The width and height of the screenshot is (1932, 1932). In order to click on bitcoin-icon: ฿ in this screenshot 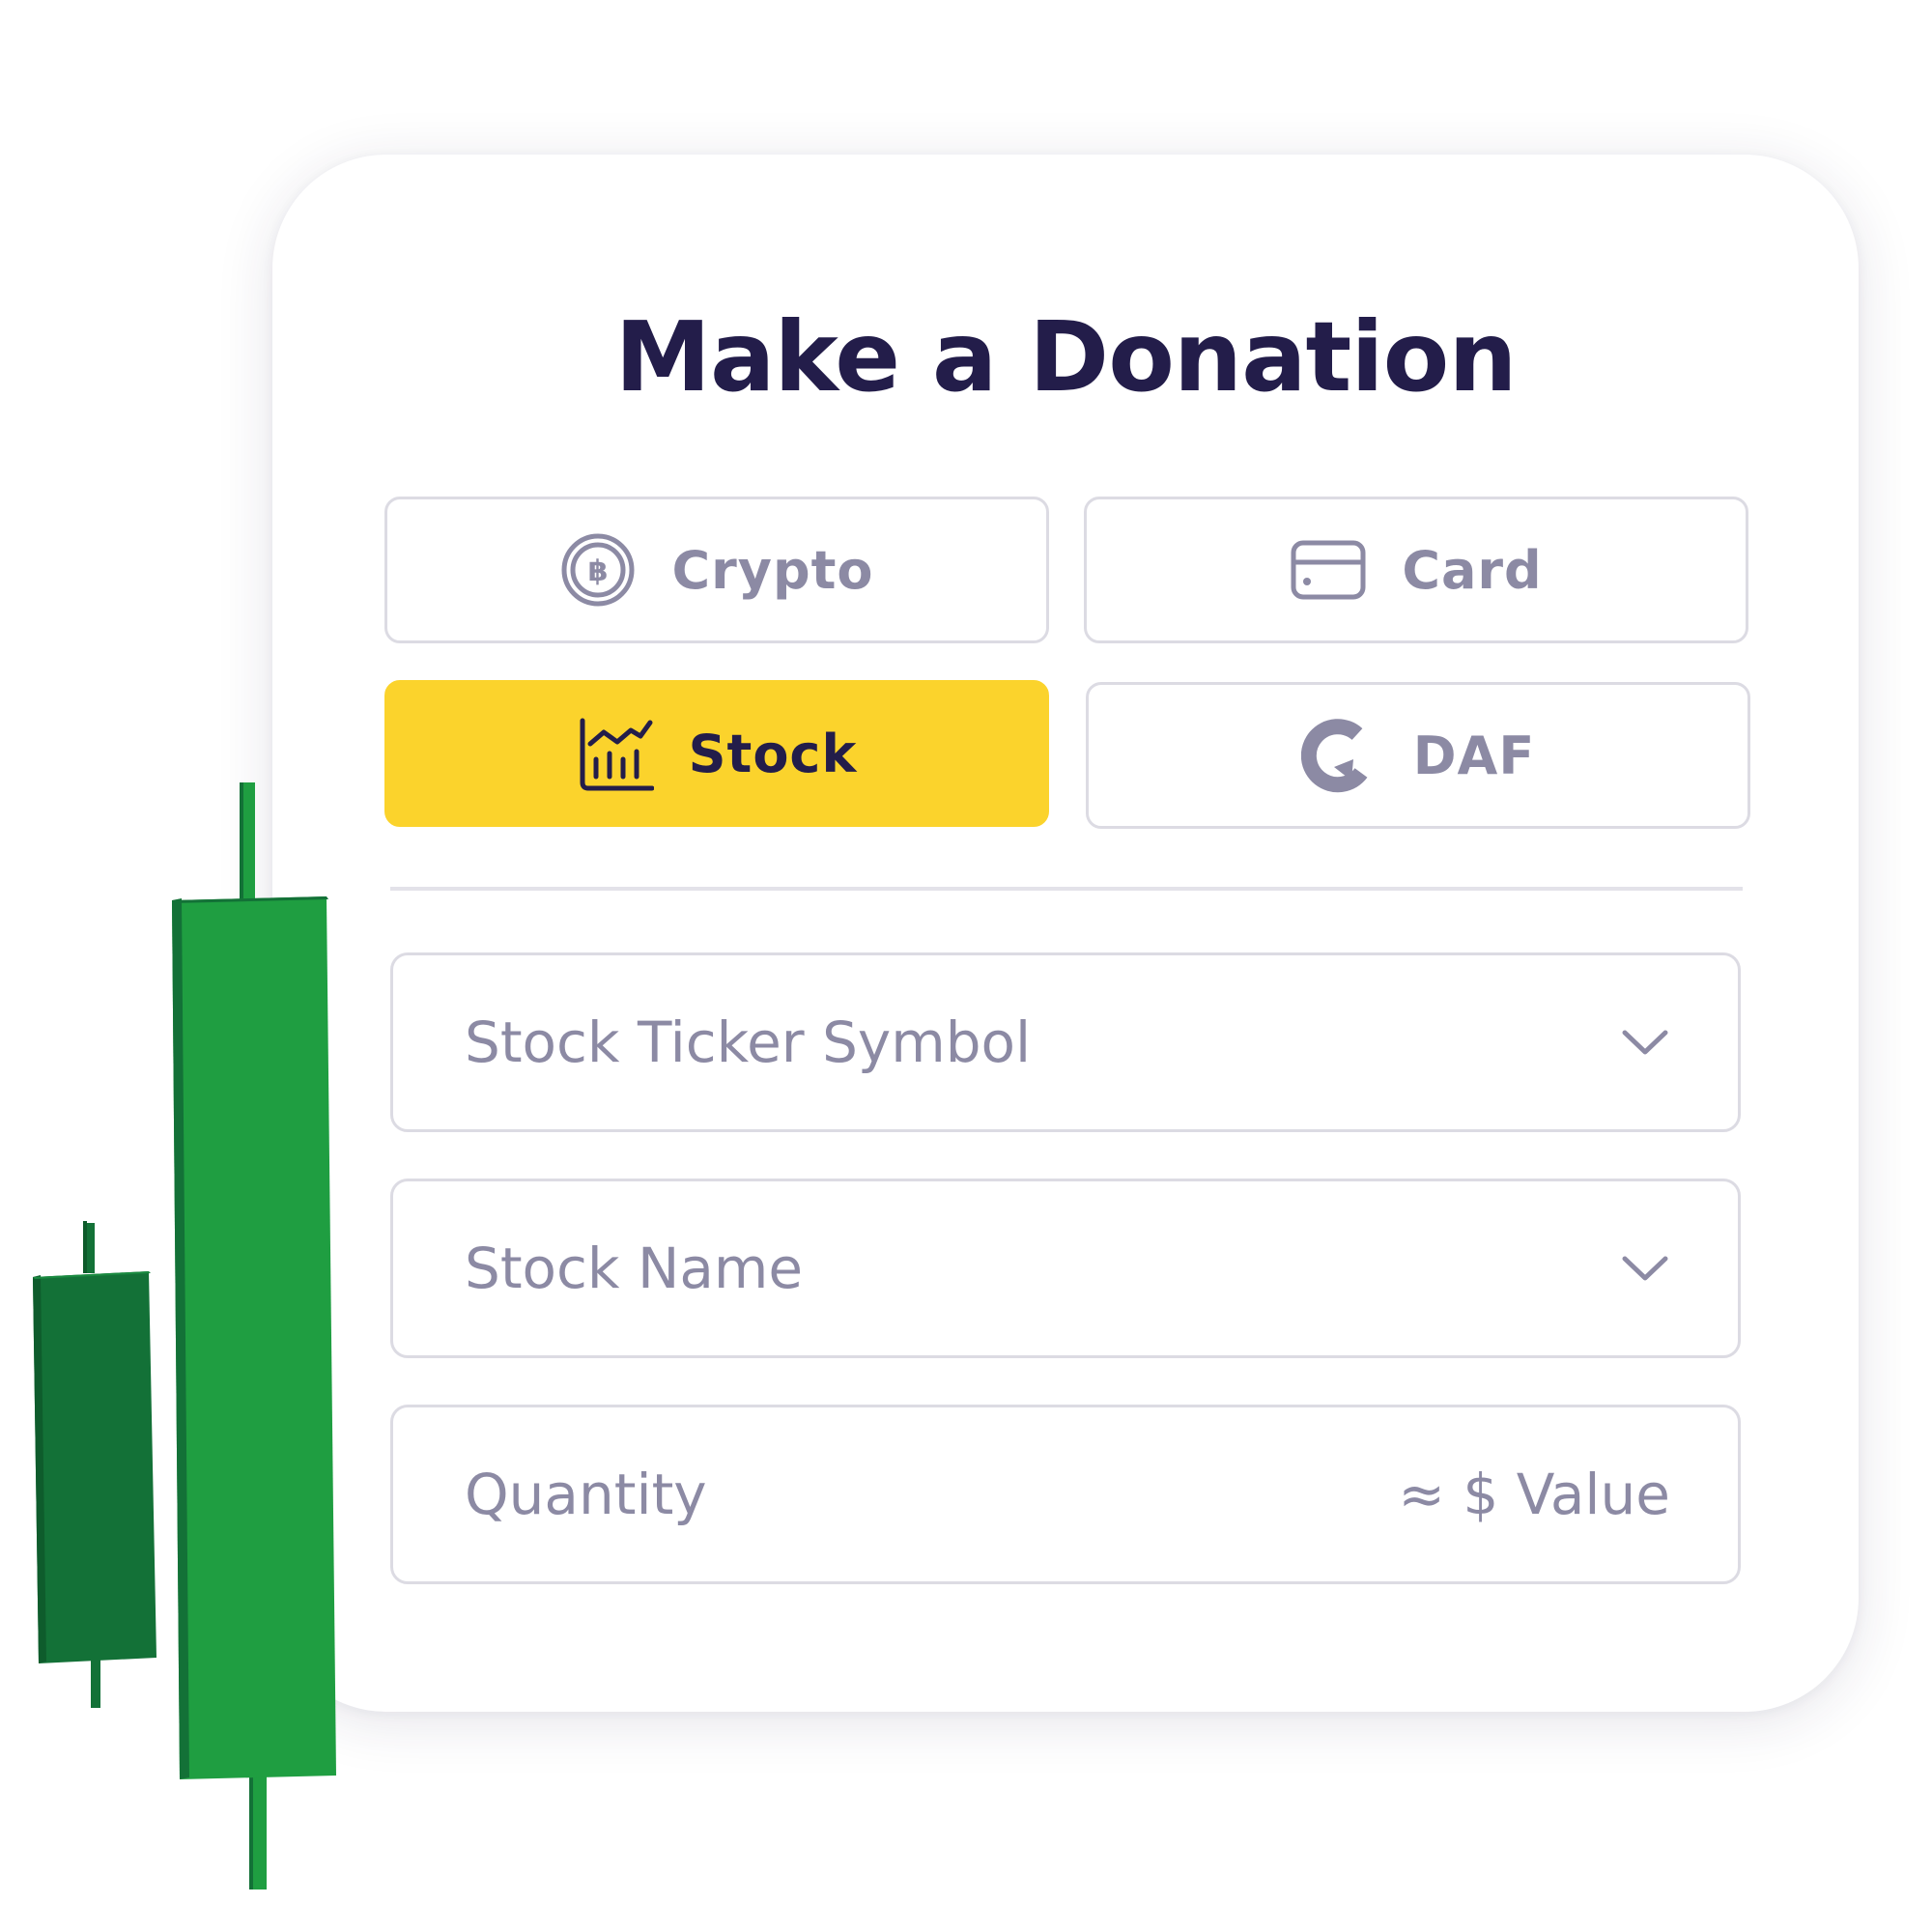, I will do `click(598, 570)`.